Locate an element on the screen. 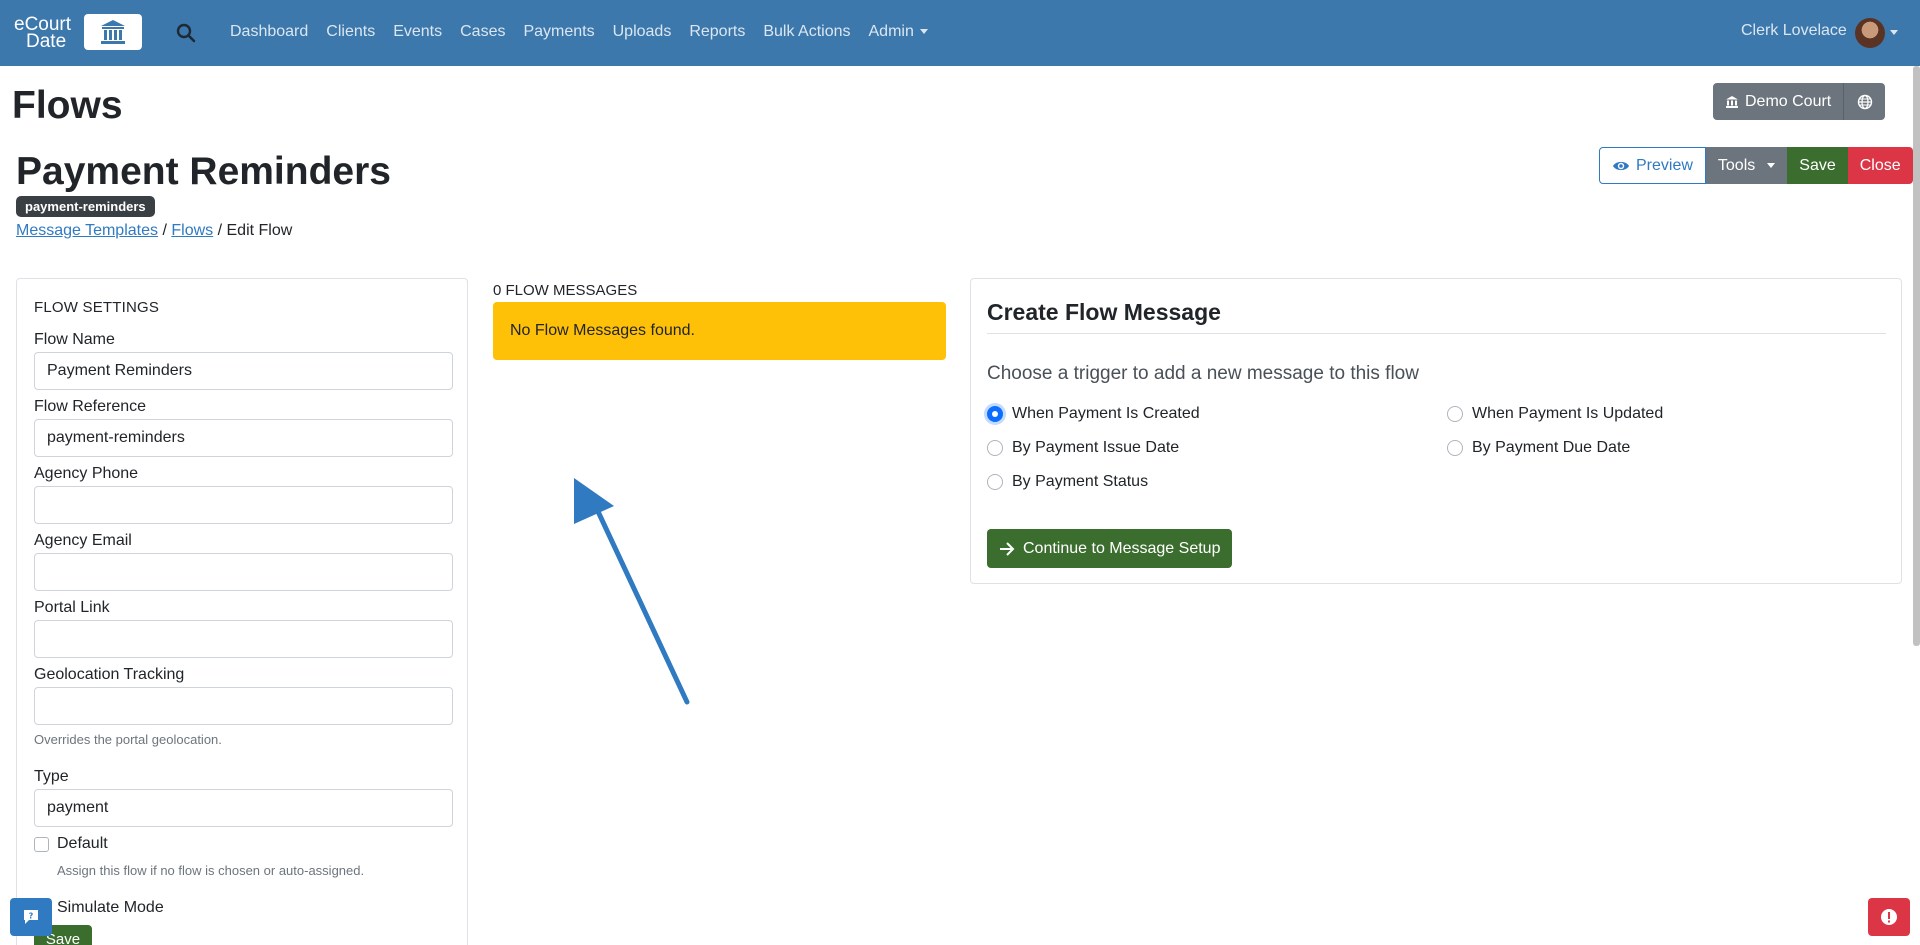 The height and width of the screenshot is (945, 1920). nav-bulk-actions: Bulk Actions is located at coordinates (806, 32).